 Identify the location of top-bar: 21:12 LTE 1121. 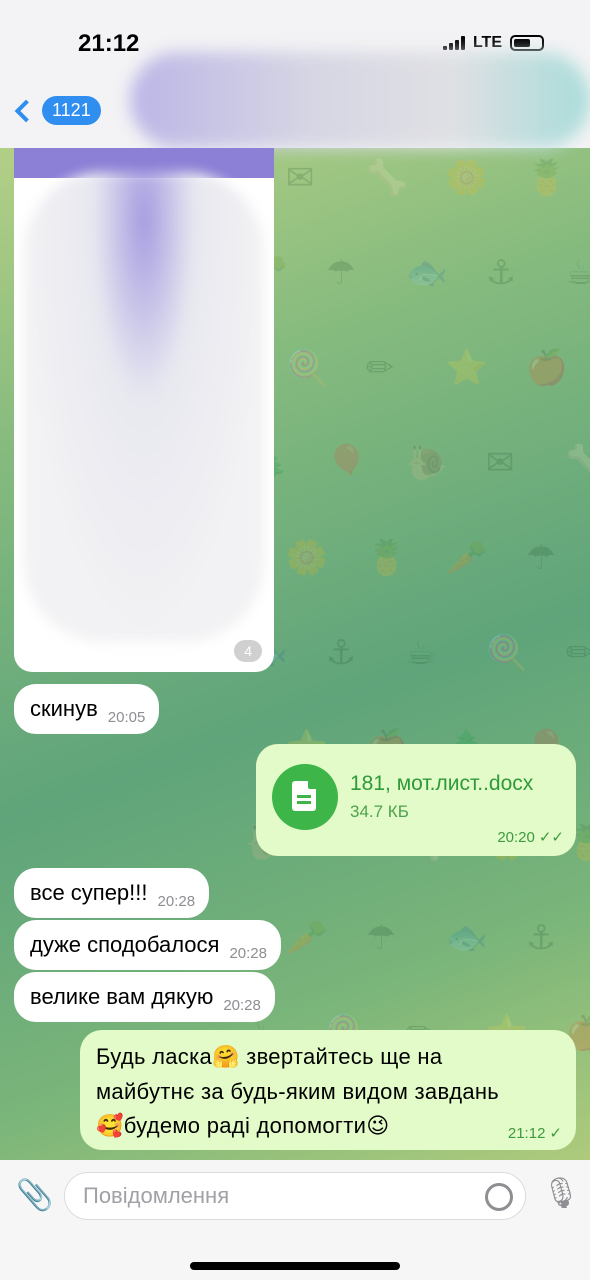
(295, 74).